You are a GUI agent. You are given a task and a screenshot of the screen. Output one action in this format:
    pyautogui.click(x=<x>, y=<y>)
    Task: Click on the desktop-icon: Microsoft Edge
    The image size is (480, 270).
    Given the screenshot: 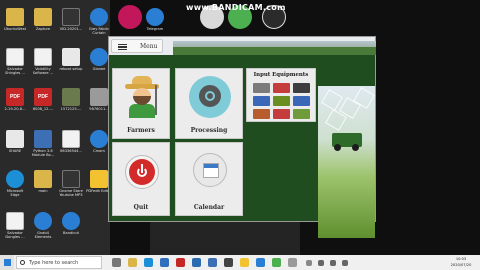 What is the action you would take?
    pyautogui.click(x=15, y=187)
    